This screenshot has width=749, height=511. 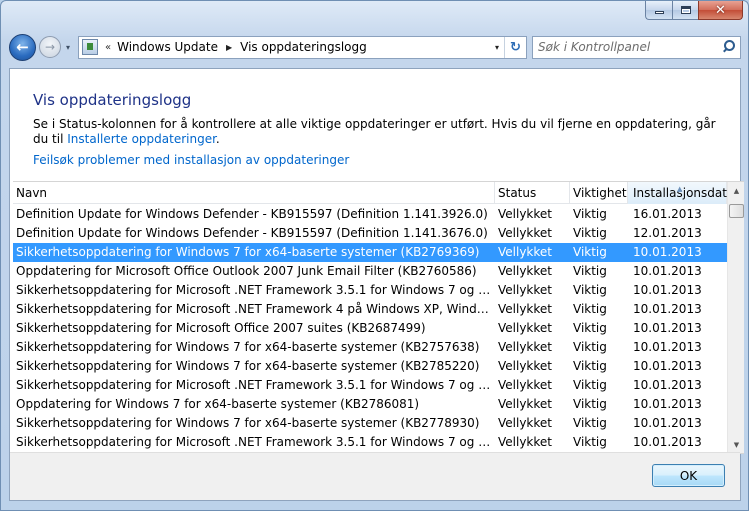 I want to click on caption-buttons: ✕, so click(x=694, y=11).